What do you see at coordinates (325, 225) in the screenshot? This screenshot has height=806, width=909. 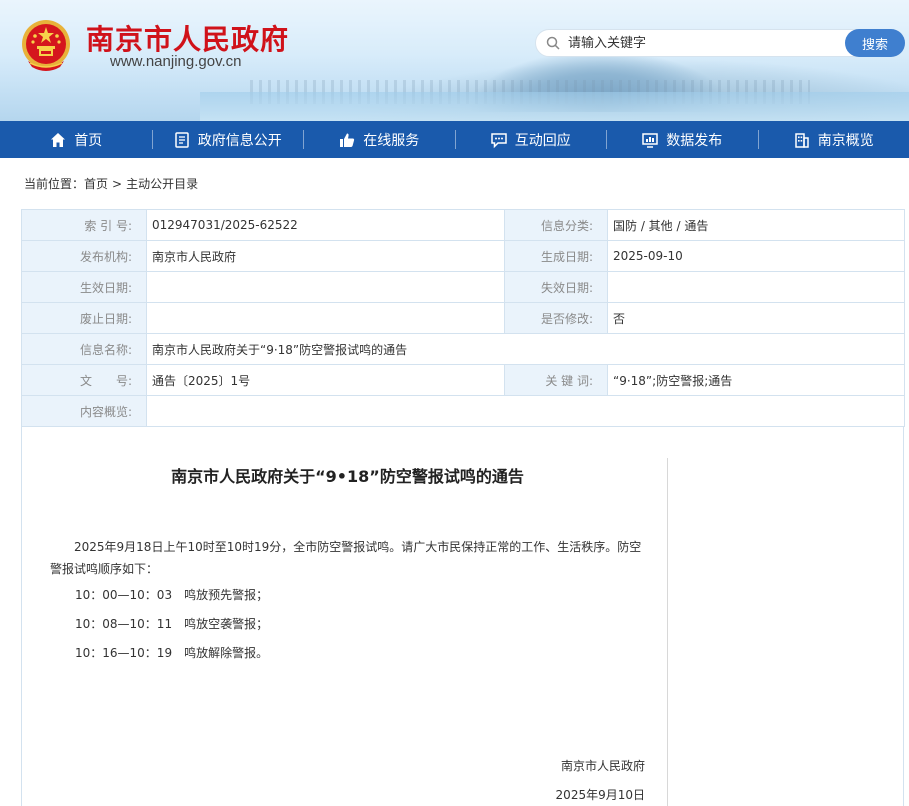 I see `index-value: 012947031/2025-62522` at bounding box center [325, 225].